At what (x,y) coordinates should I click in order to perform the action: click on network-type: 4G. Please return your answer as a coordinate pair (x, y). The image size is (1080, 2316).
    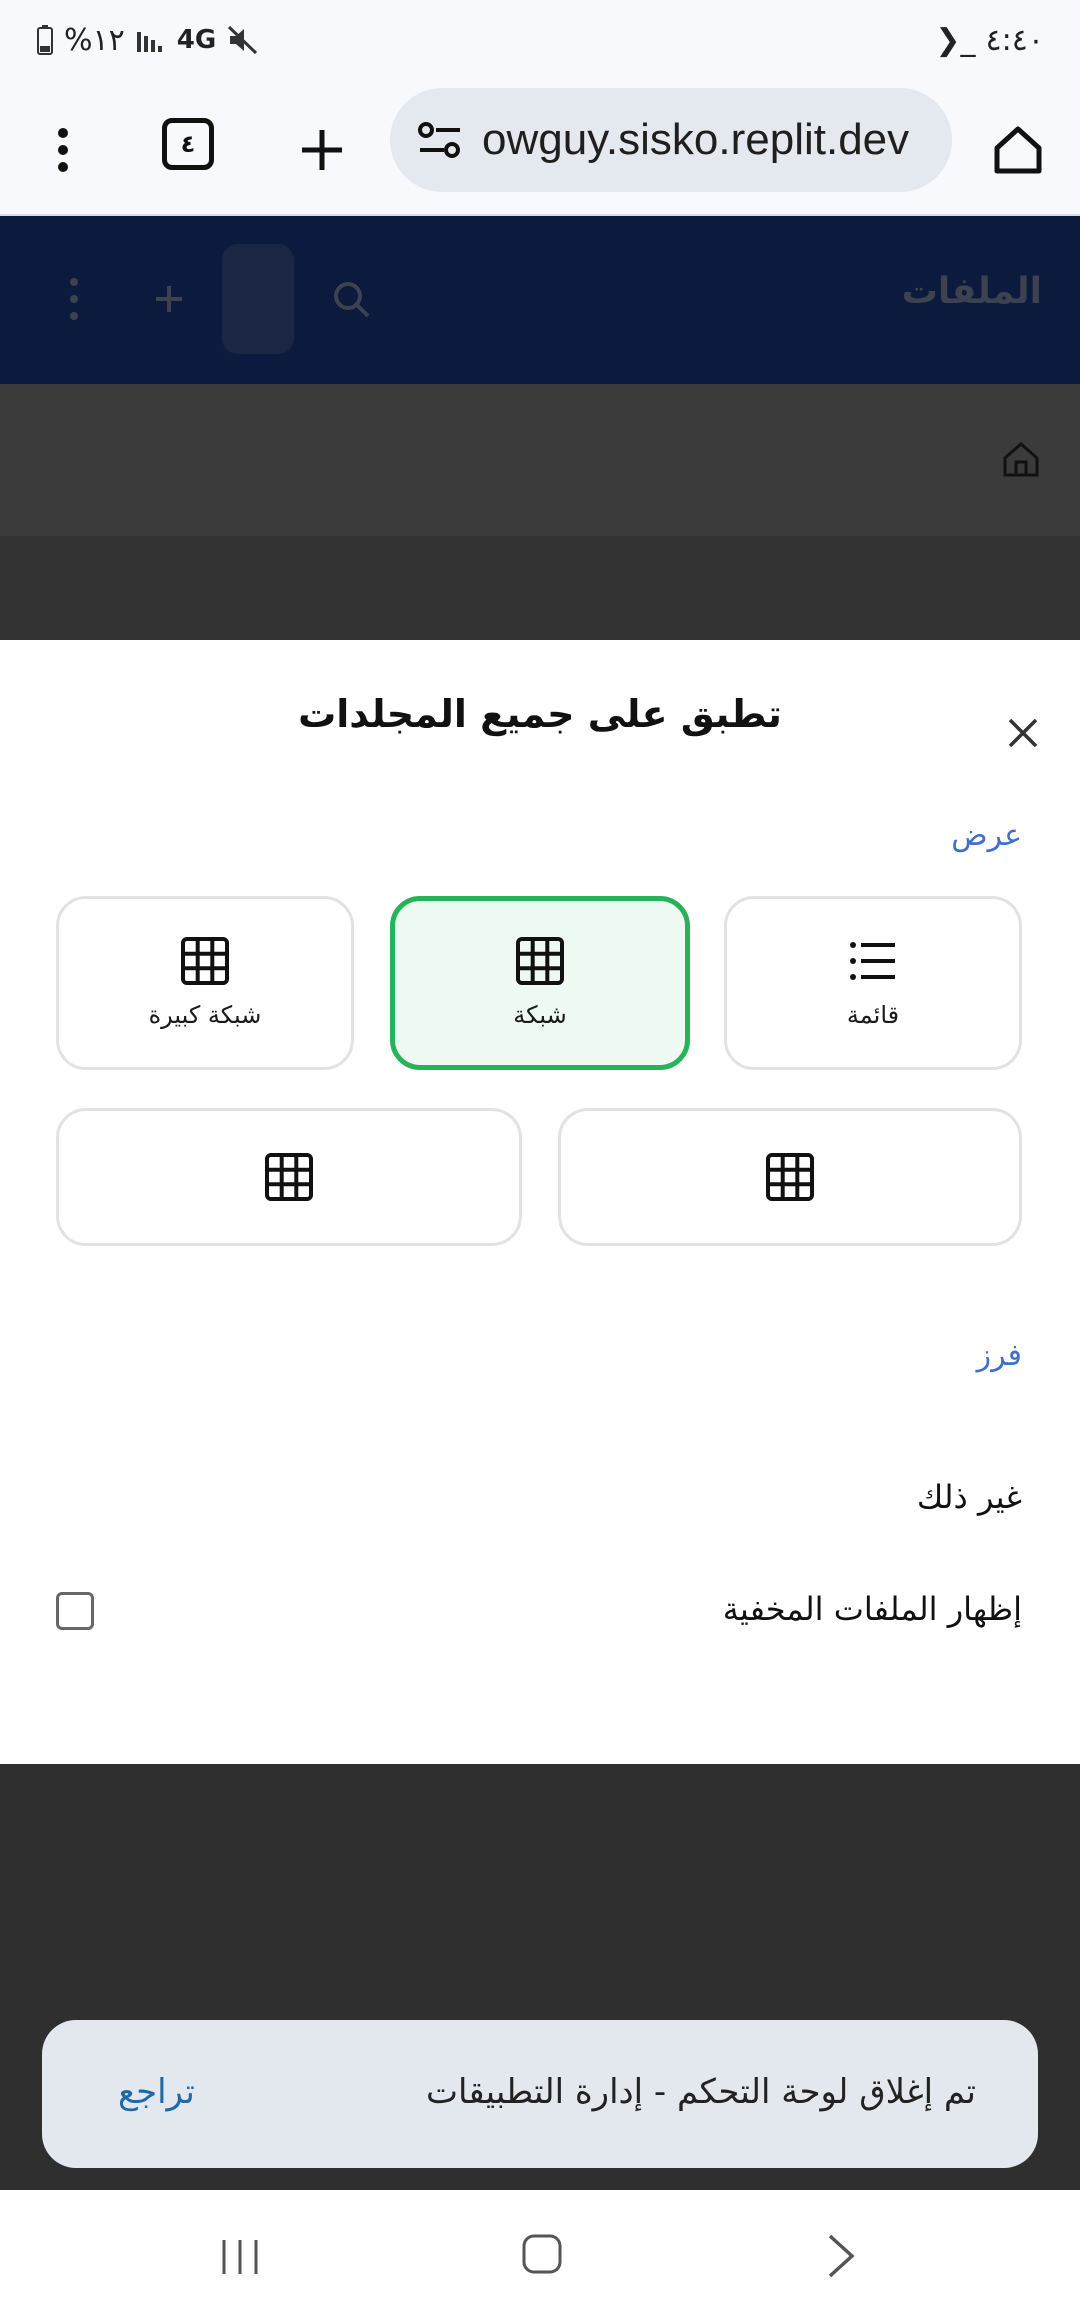
    Looking at the image, I should click on (196, 40).